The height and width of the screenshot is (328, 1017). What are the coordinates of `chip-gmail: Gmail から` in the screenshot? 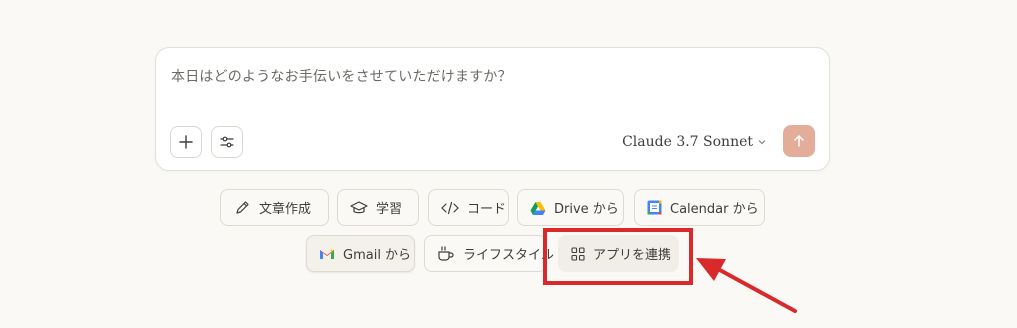 It's located at (360, 253).